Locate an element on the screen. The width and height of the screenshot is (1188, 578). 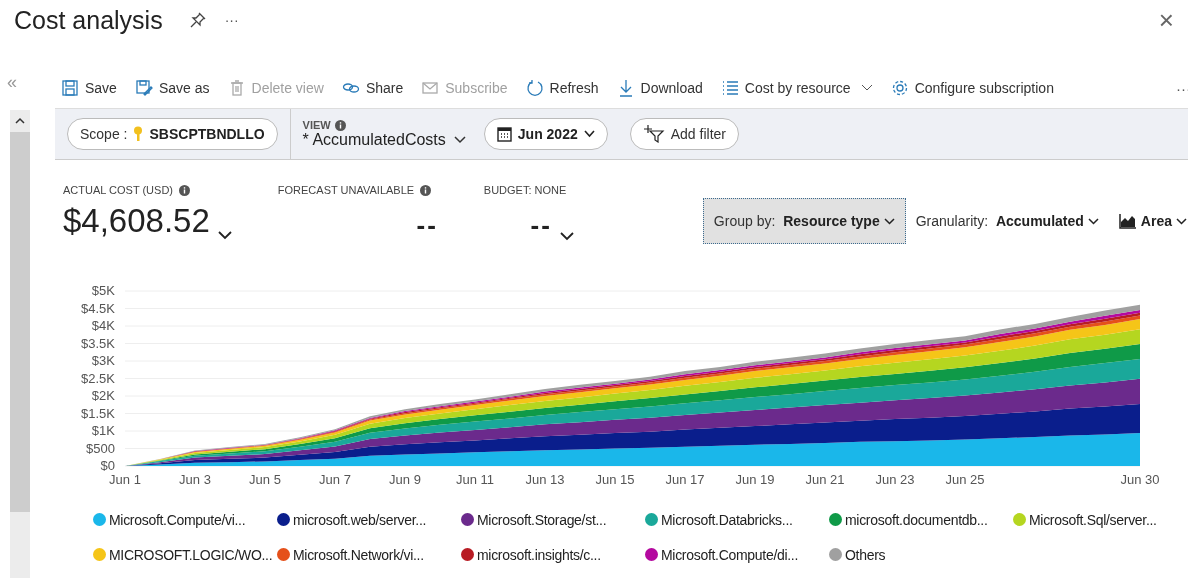
page-title: Cost analysis is located at coordinates (88, 20).